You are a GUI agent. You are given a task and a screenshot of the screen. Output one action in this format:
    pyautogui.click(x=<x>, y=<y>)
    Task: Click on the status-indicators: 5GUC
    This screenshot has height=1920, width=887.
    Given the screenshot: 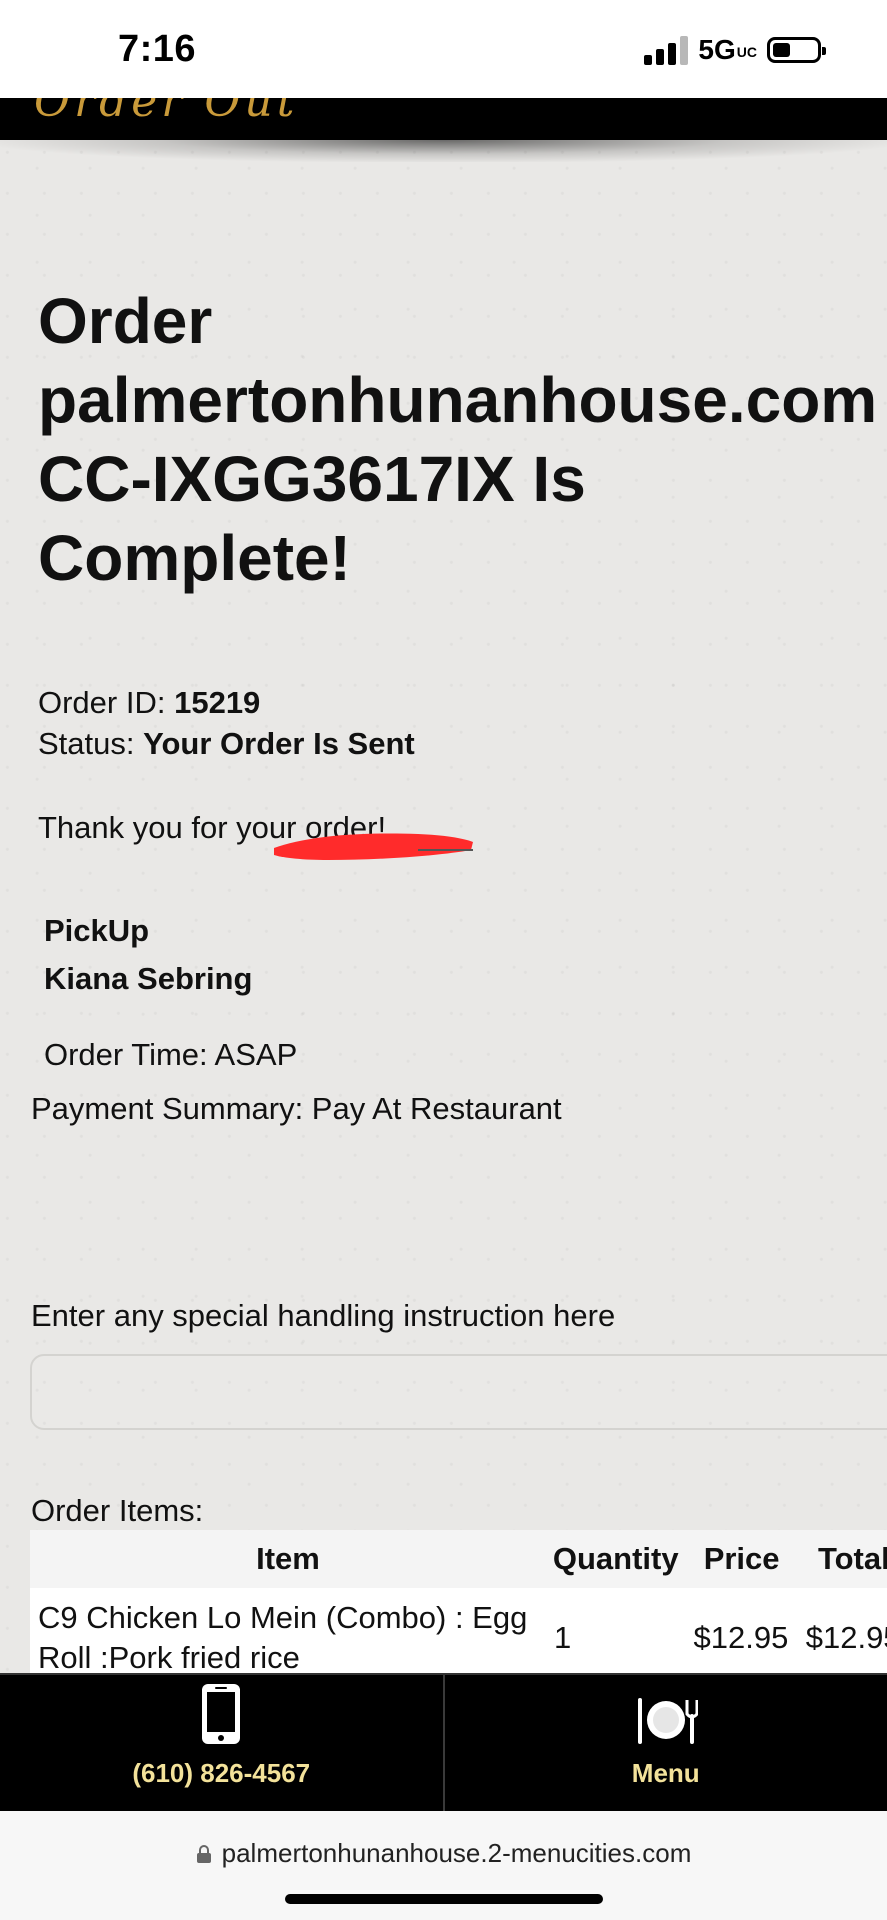 What is the action you would take?
    pyautogui.click(x=735, y=50)
    